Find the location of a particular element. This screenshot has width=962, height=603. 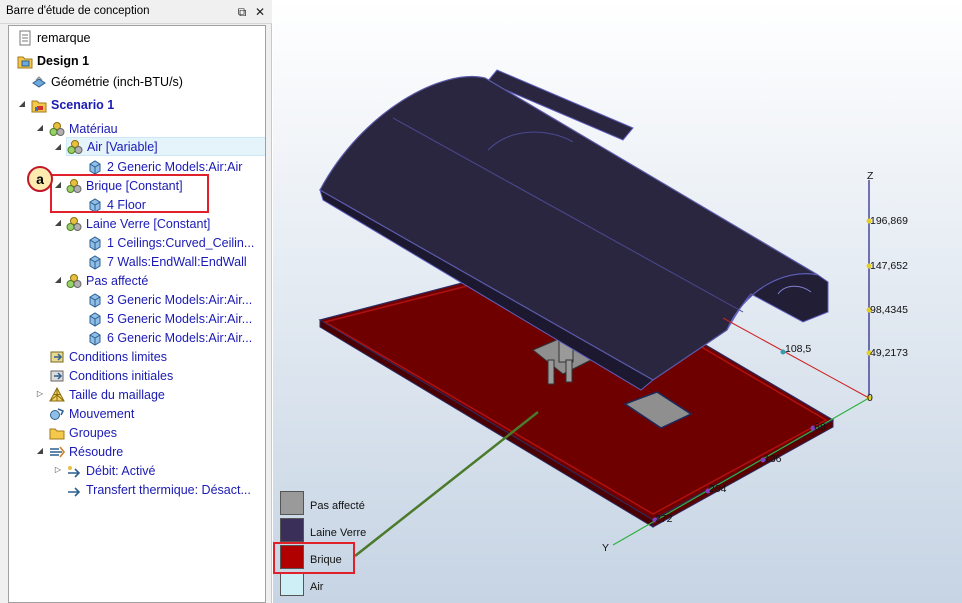

tree-label: 2 Generic Models:Air:Air is located at coordinates (175, 166).